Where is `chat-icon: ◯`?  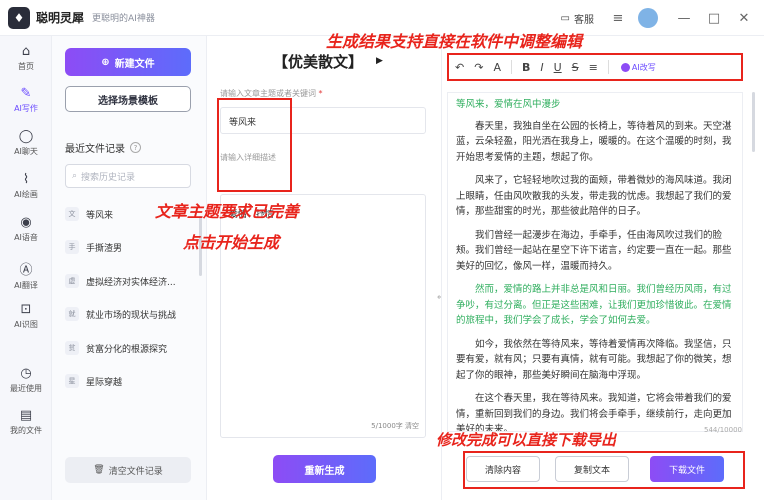
chat-icon: ◯ is located at coordinates (26, 136).